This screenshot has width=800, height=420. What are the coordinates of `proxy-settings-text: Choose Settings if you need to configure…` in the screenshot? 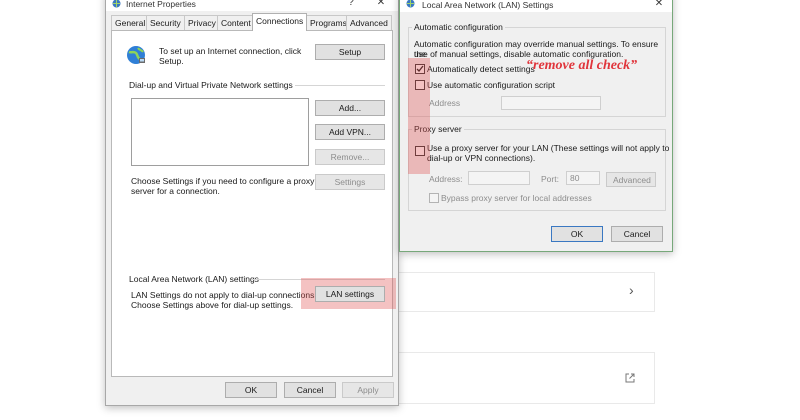 It's located at (223, 181).